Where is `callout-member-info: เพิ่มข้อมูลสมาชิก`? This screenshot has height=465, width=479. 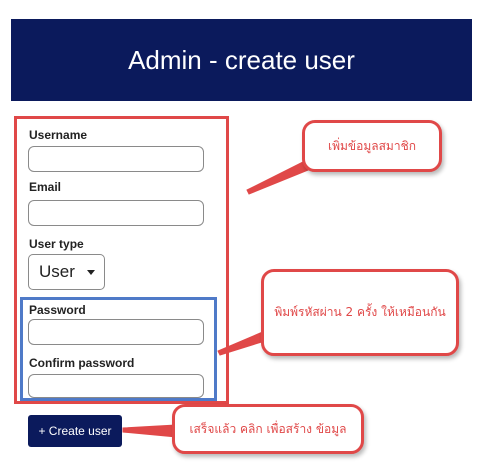 callout-member-info: เพิ่มข้อมูลสมาชิก is located at coordinates (372, 146).